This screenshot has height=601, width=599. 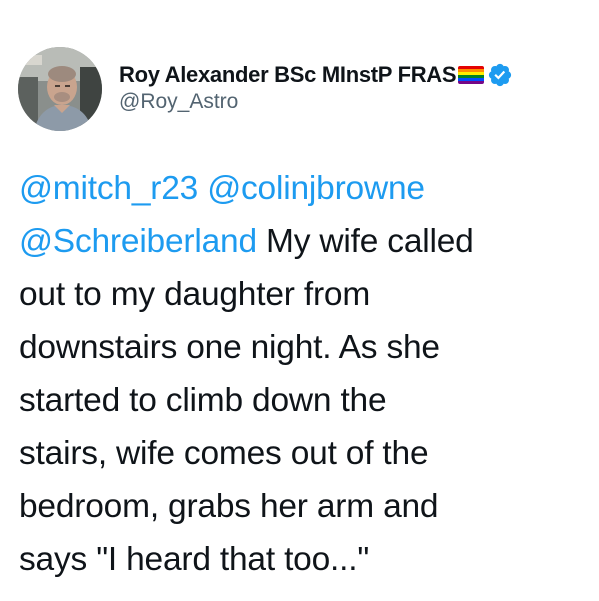 I want to click on author-handle: @Roy_Astro, so click(x=316, y=102).